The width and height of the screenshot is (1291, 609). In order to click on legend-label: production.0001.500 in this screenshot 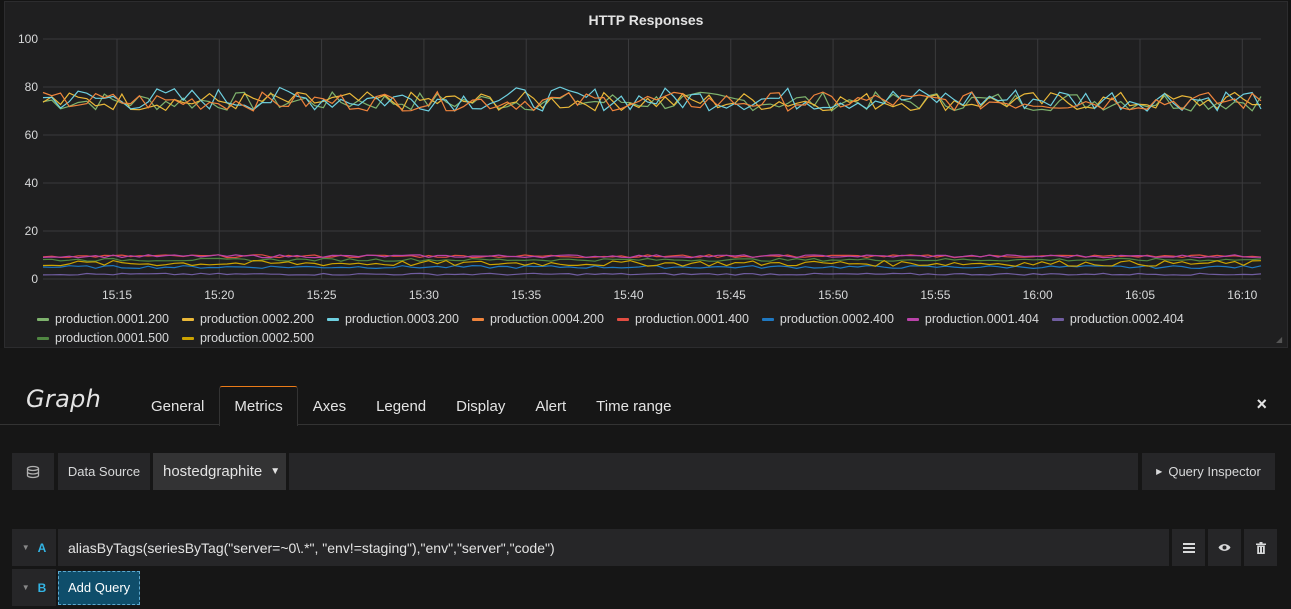, I will do `click(112, 338)`.